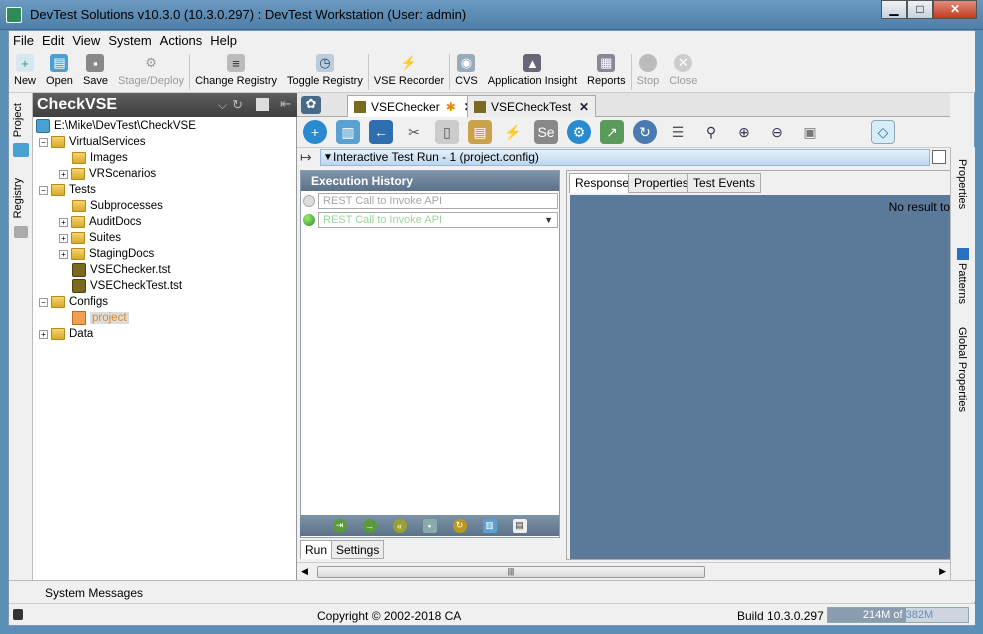 The width and height of the screenshot is (983, 634). Describe the element at coordinates (79, 318) in the screenshot. I see `config-icon` at that location.